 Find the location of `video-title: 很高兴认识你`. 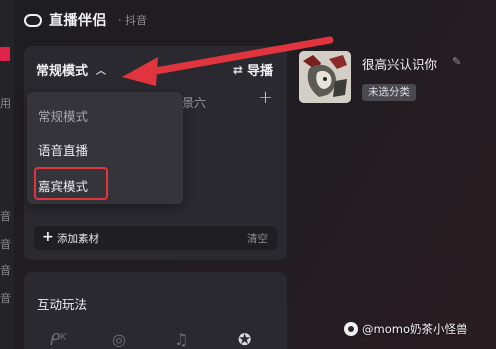

video-title: 很高兴认识你 is located at coordinates (400, 64).